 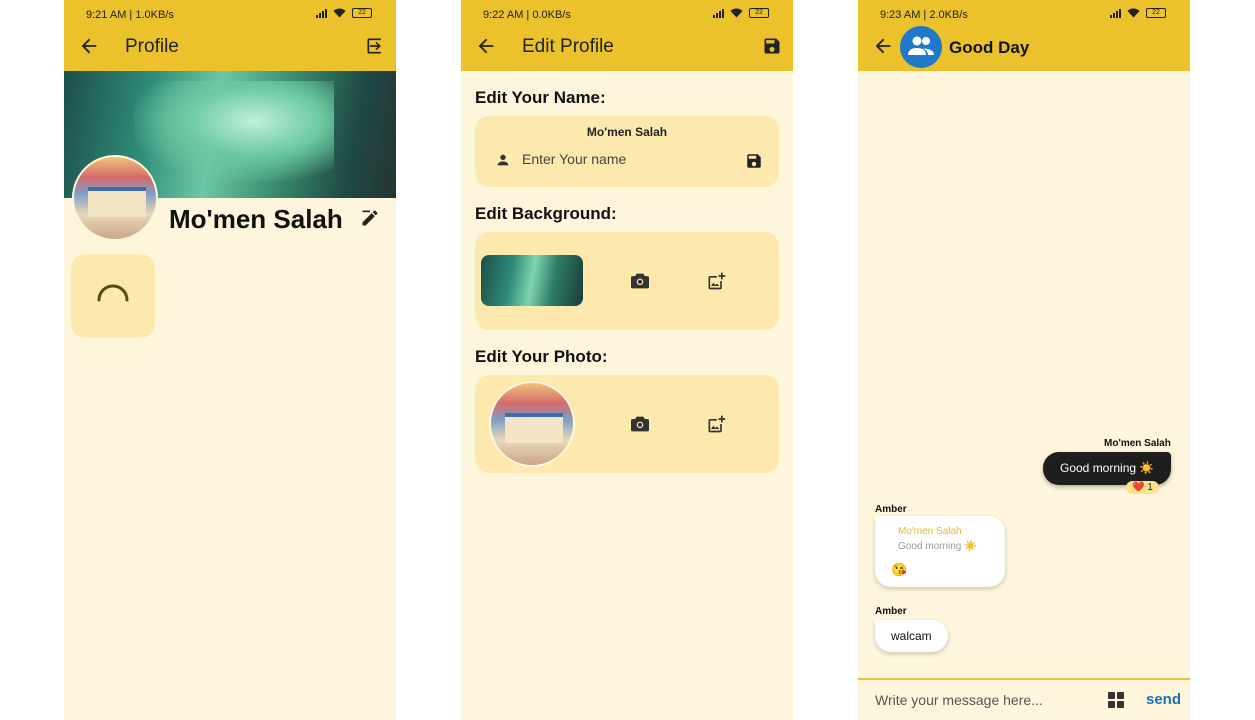 I want to click on reply-quote-text: Good morning ☀️, so click(x=937, y=546).